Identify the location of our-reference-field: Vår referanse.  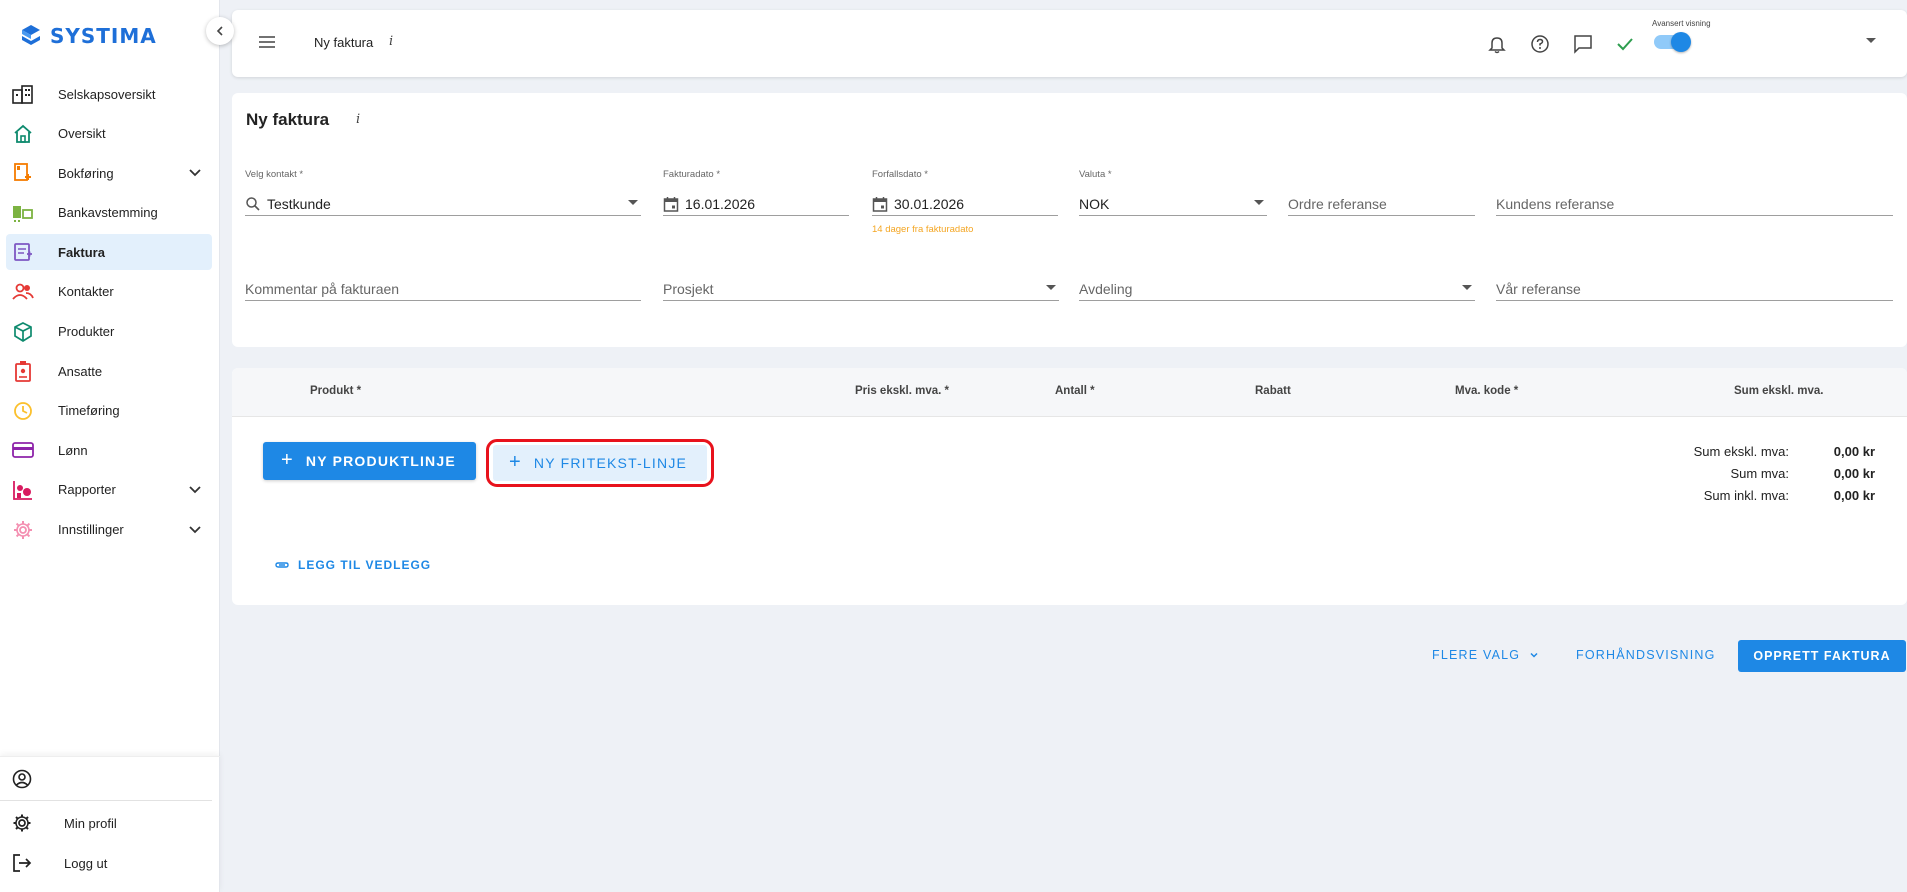
(1694, 287).